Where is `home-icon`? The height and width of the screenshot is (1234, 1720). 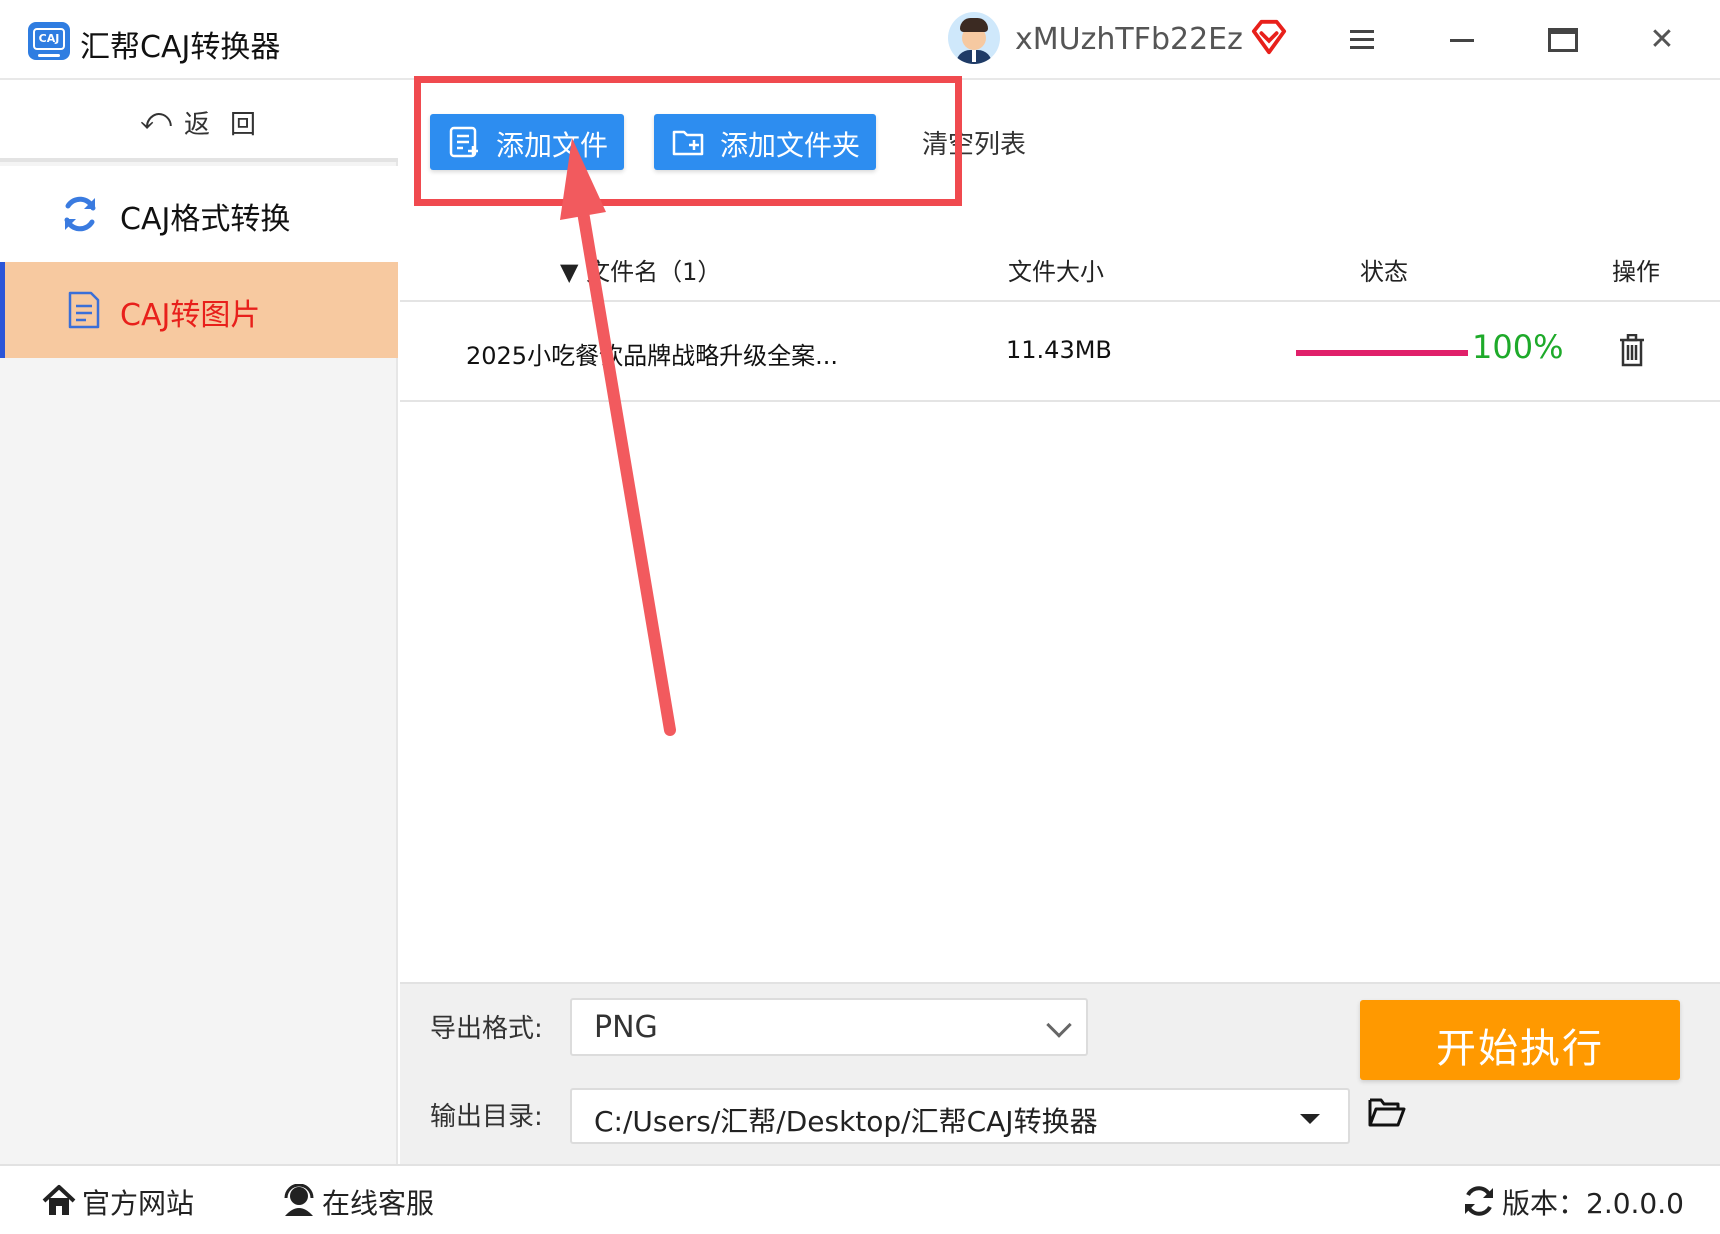
home-icon is located at coordinates (59, 1200).